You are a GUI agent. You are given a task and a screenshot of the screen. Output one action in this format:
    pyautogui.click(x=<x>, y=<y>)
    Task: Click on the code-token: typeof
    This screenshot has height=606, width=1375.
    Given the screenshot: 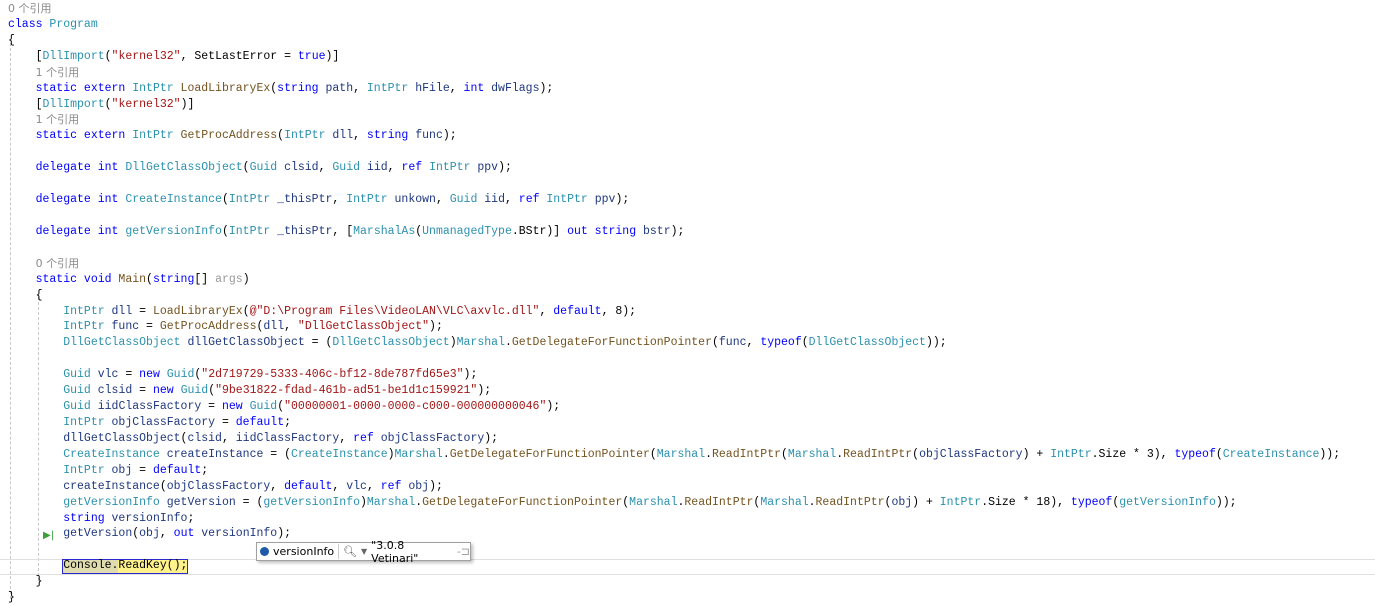 What is the action you would take?
    pyautogui.click(x=1195, y=454)
    